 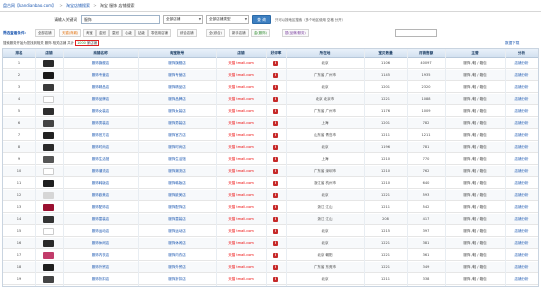 I want to click on cell-account: 服饰时尚店, so click(x=177, y=147).